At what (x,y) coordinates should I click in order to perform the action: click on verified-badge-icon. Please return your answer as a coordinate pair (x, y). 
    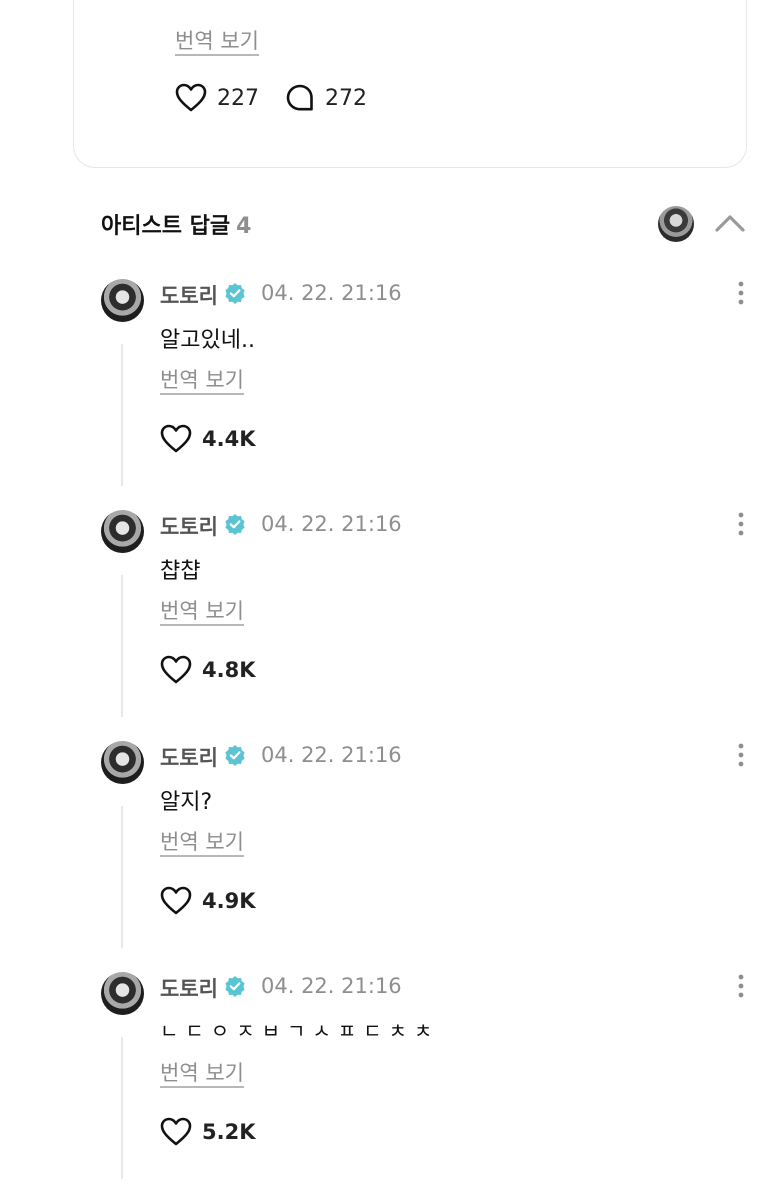
    Looking at the image, I should click on (235, 986).